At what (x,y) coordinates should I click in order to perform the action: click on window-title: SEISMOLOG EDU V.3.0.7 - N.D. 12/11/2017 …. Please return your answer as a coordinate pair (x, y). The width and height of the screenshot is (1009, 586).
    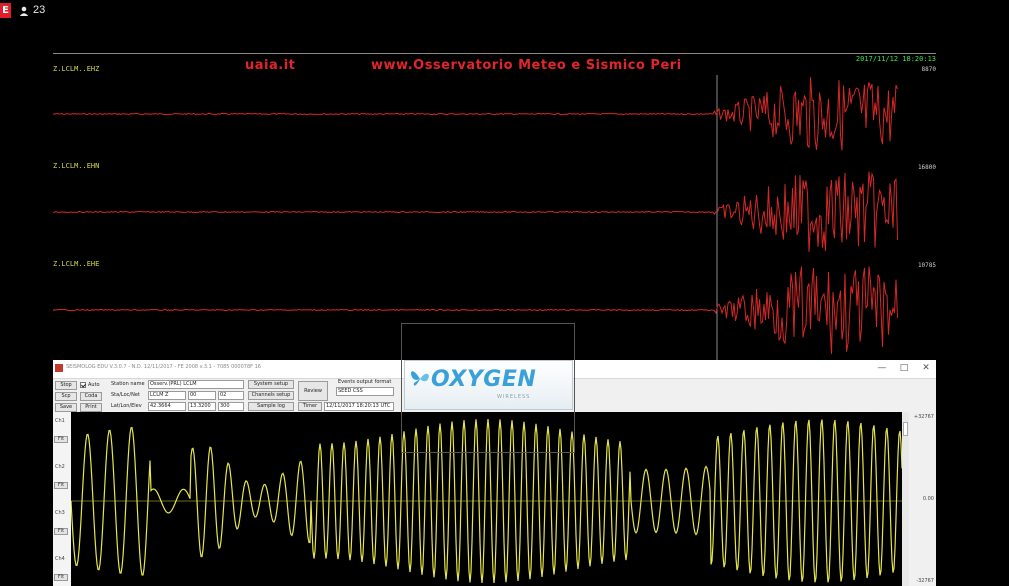
    Looking at the image, I should click on (163, 367).